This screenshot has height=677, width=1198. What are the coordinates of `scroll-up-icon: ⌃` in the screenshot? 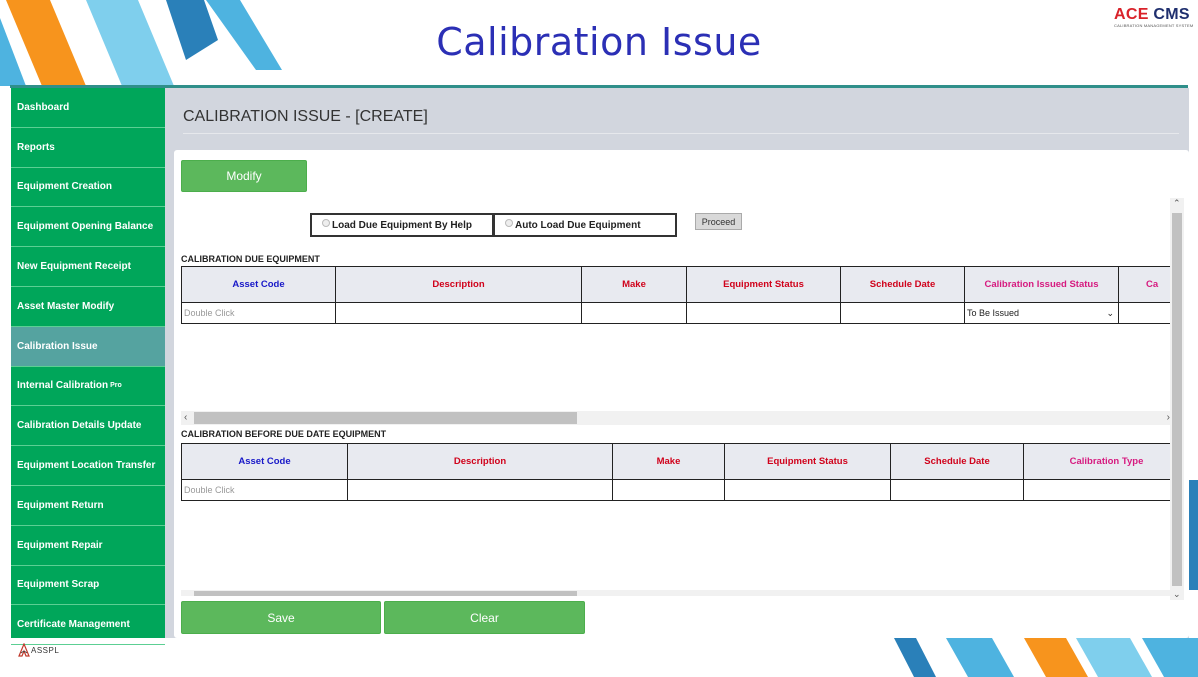 It's located at (1177, 203).